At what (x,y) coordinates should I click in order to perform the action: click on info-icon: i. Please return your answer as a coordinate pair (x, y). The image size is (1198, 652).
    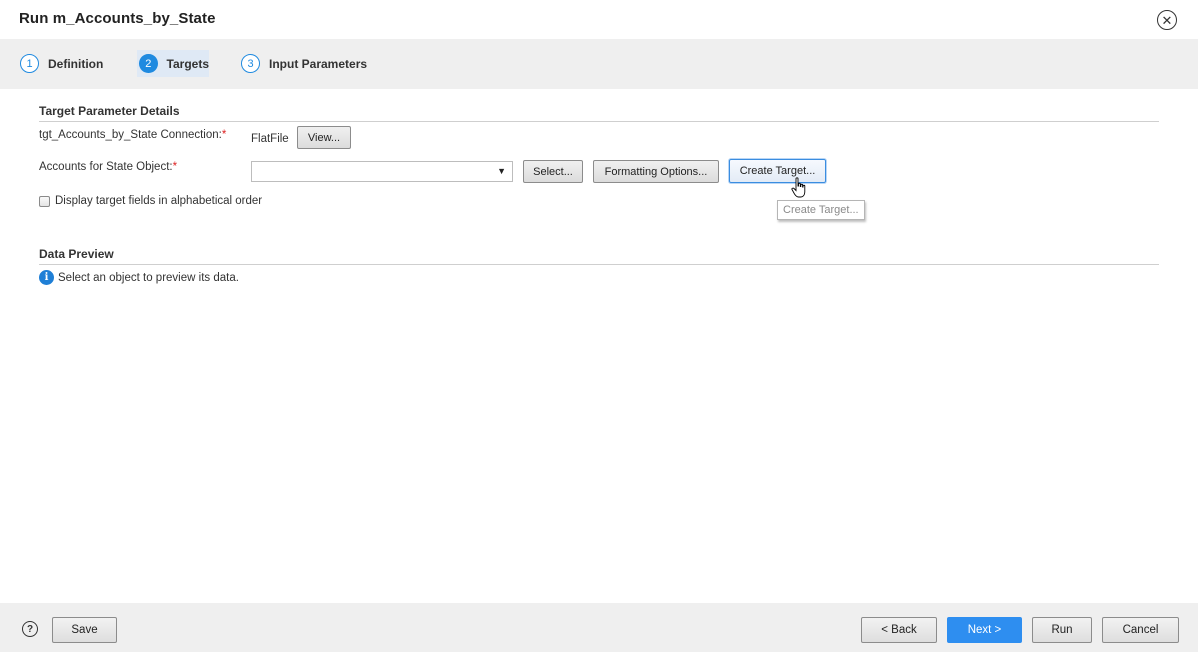
    Looking at the image, I should click on (46, 277).